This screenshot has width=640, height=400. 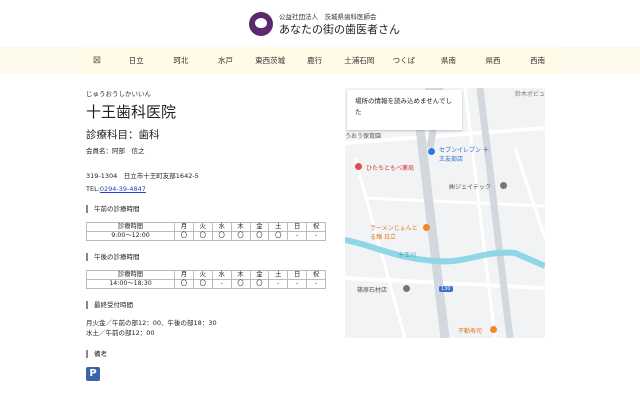 I want to click on site-logo: 公益社団法人 茨城県歯科医師会 あなたの街の歯医者さん, so click(x=324, y=25).